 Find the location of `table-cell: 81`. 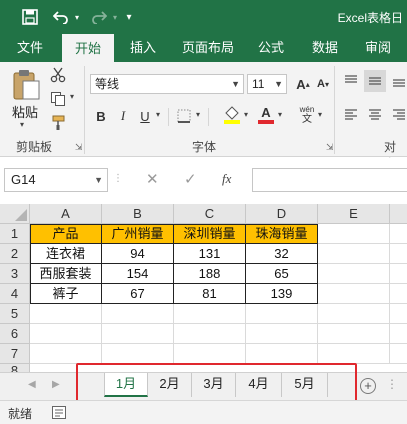

table-cell: 81 is located at coordinates (210, 294).